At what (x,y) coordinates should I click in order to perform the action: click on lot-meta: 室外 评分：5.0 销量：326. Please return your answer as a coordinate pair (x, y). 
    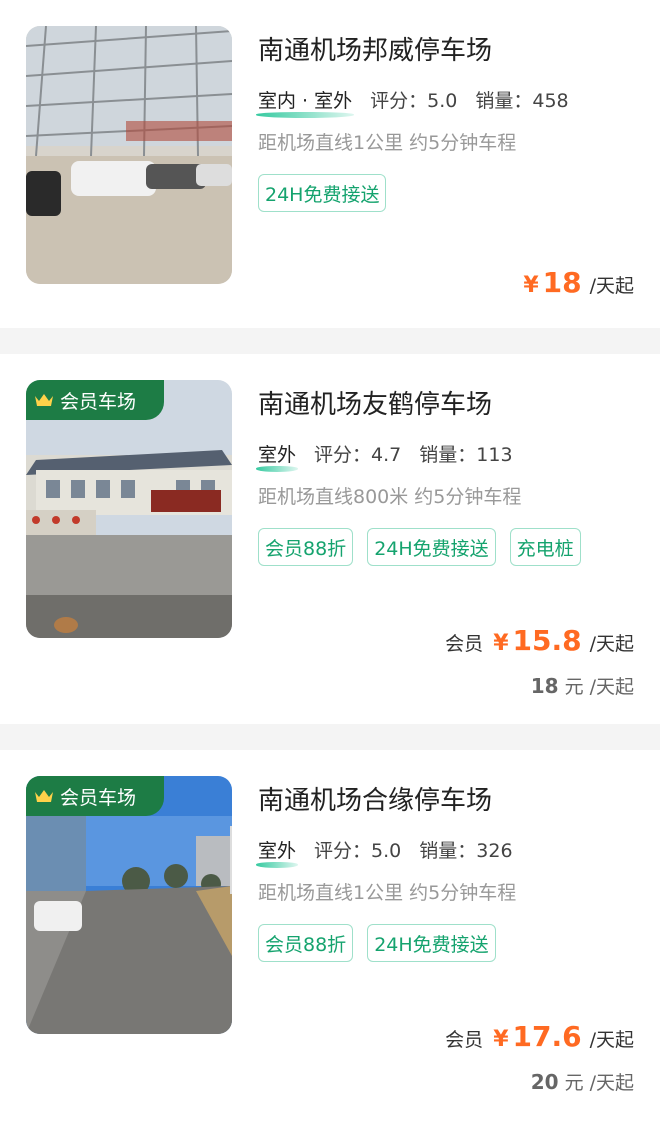
    Looking at the image, I should click on (384, 852).